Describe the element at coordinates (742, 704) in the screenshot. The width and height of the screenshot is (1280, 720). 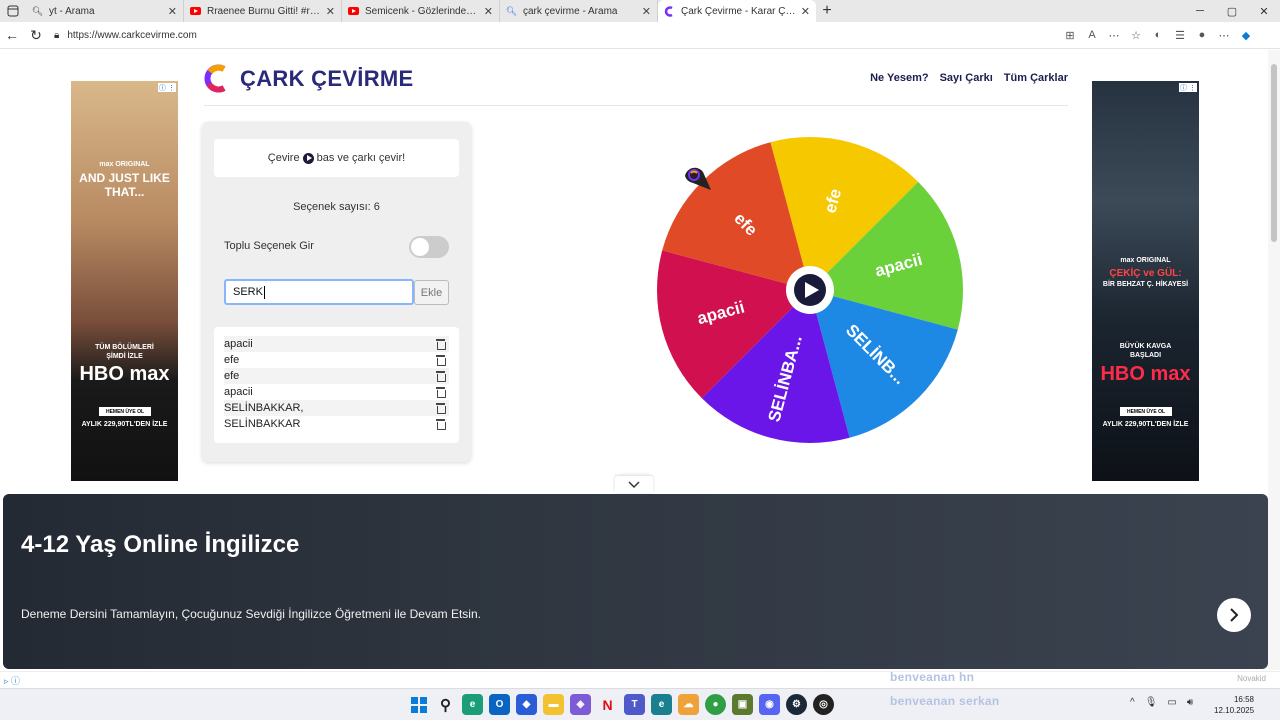
I see `minecraft-icon: ▣` at that location.